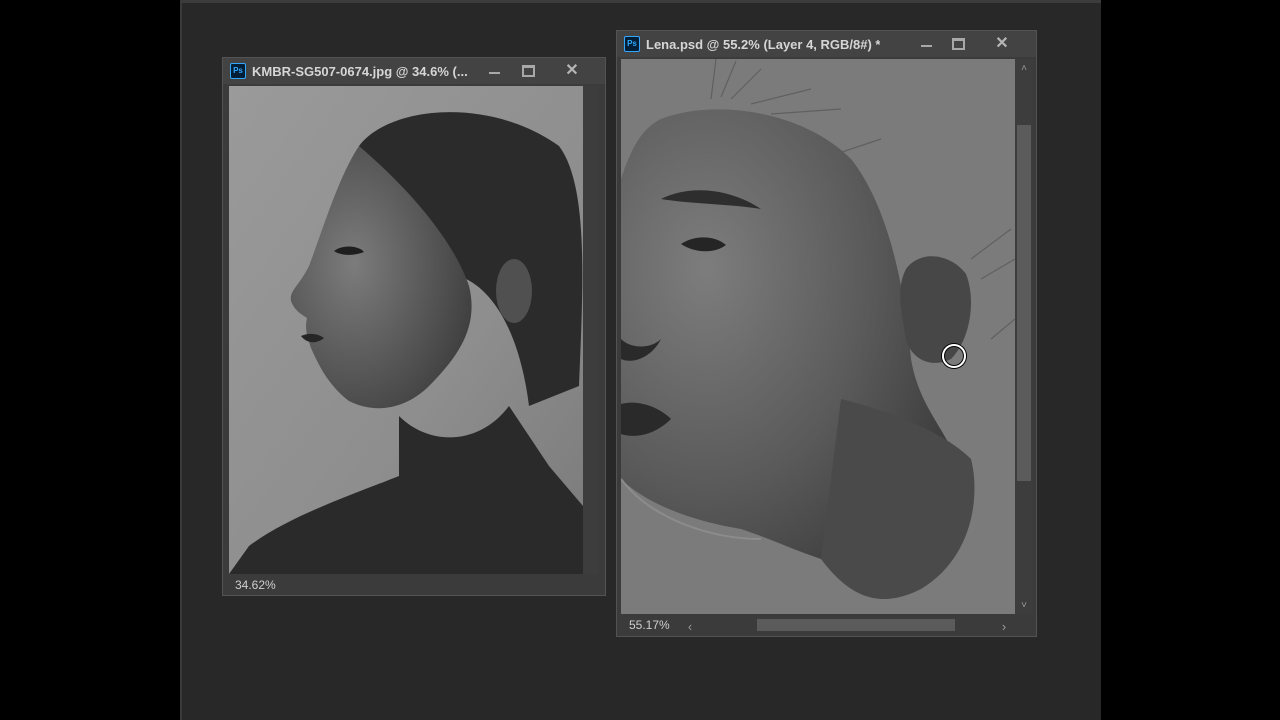 This screenshot has width=1280, height=720. I want to click on painting-window-title: Lena.psd @ 55.2% (Layer 4, RGB/8#) *, so click(763, 44).